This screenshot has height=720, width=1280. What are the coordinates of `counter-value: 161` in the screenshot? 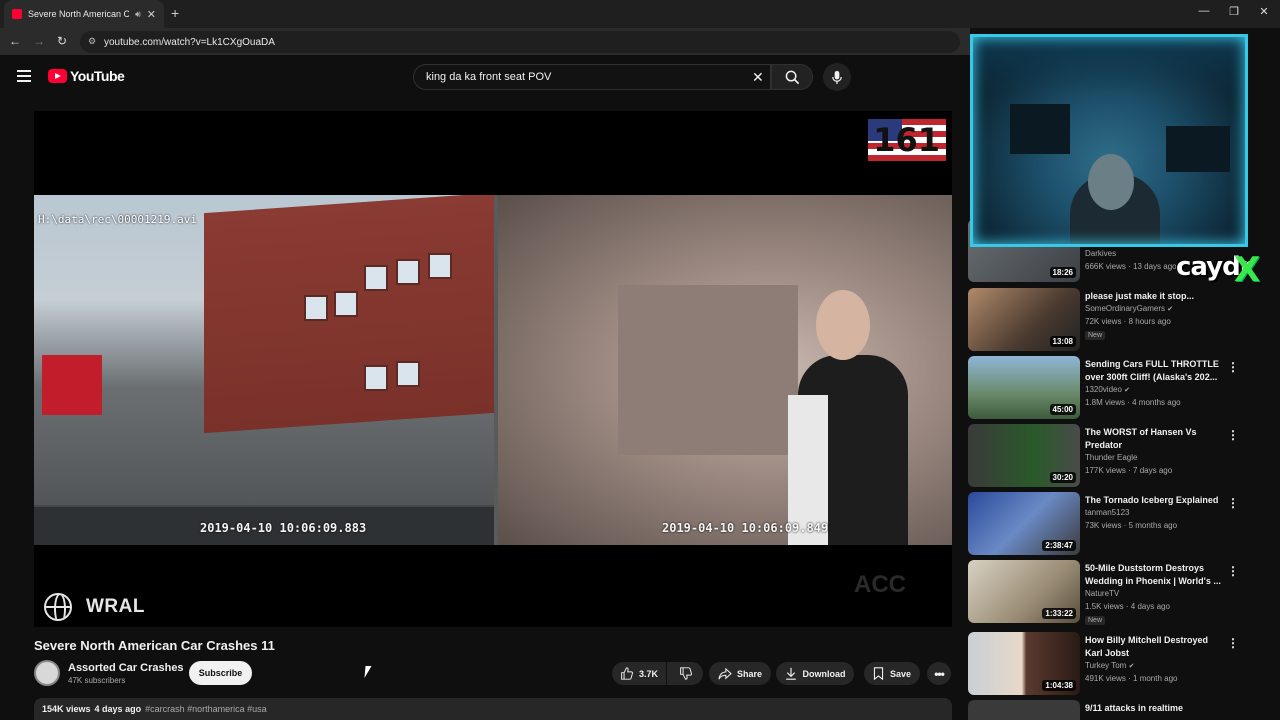 It's located at (906, 140).